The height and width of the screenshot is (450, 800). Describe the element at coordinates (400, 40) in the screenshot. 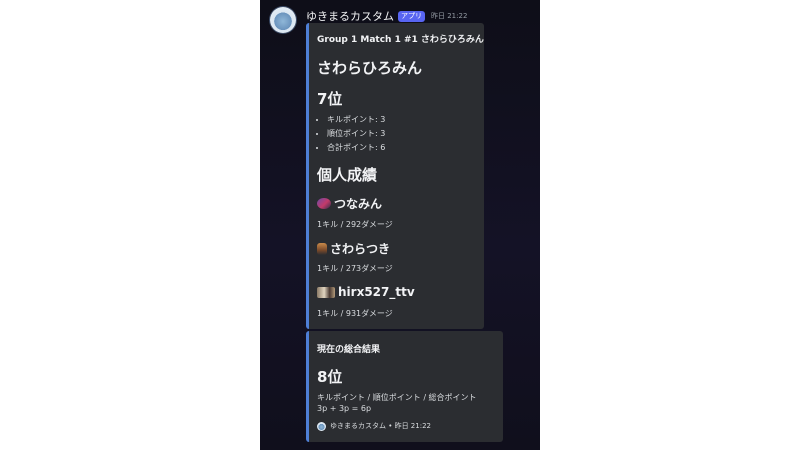

I see `embed-author-line: Group 1 Match 1 #1 さわらひろみん` at that location.